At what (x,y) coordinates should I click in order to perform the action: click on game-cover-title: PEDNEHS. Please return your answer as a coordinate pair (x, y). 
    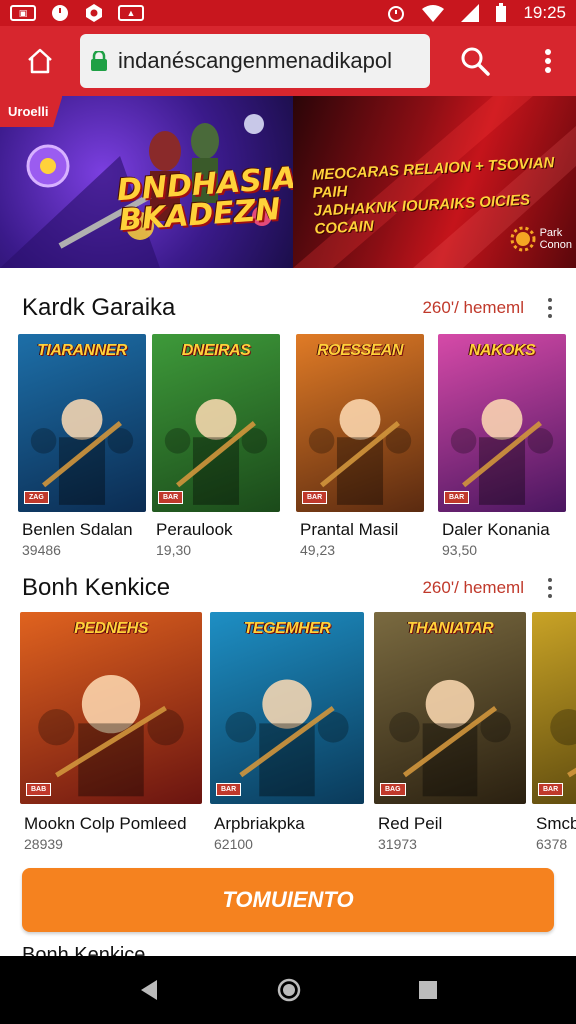
    Looking at the image, I should click on (111, 628).